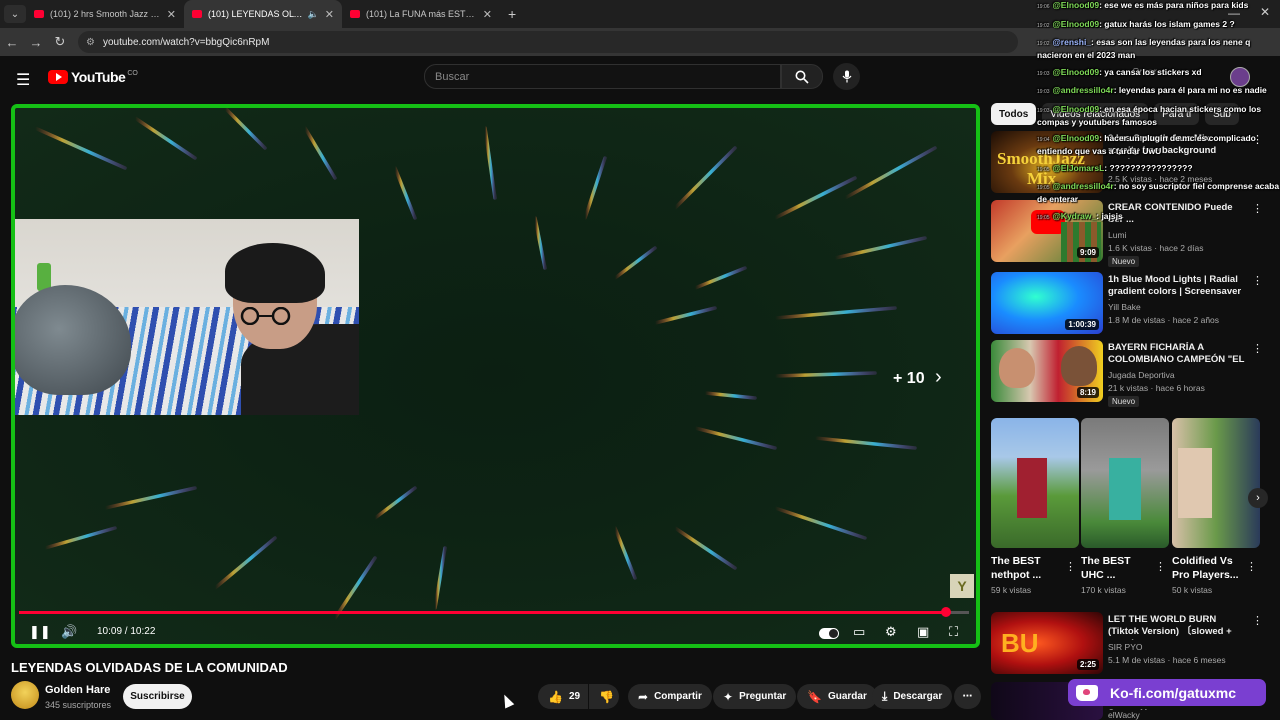 This screenshot has height=720, width=1280. Describe the element at coordinates (512, 14) in the screenshot. I see `new-tab-button: +` at that location.